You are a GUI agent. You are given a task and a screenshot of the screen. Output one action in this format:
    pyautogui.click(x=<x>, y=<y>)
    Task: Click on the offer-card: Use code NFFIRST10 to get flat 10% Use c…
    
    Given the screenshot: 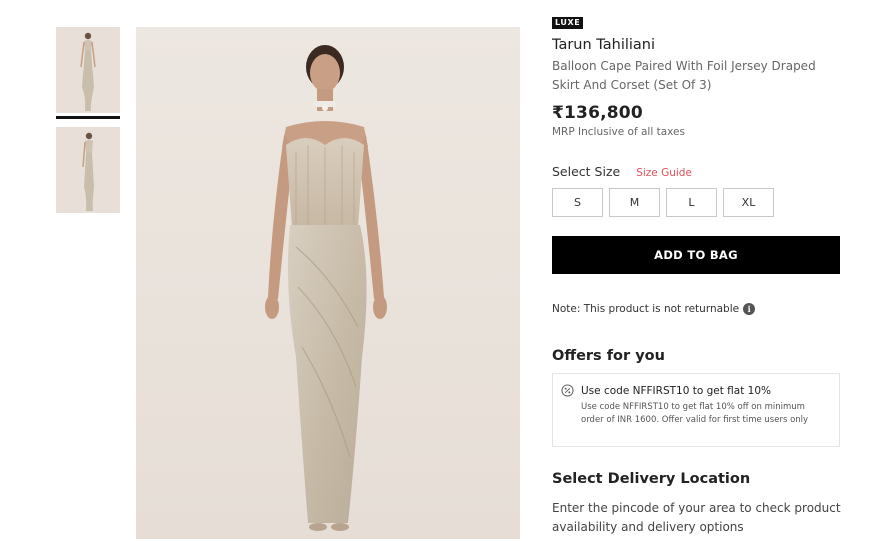 What is the action you would take?
    pyautogui.click(x=696, y=410)
    